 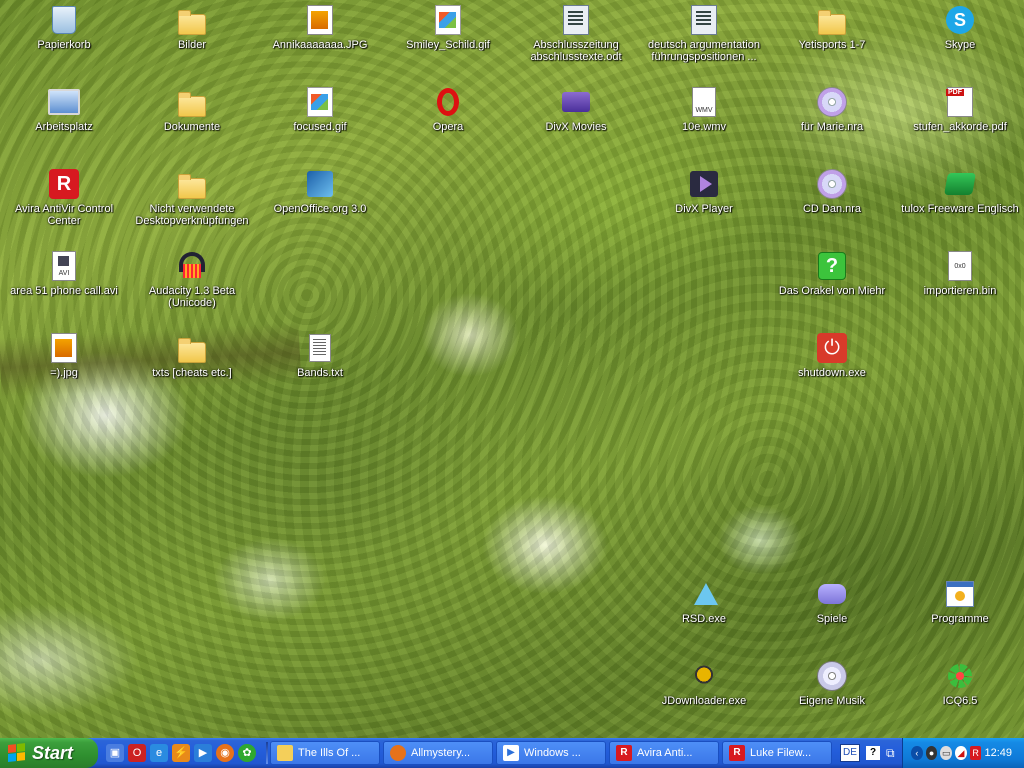 I want to click on show-desktop-icon: ▣, so click(x=115, y=753).